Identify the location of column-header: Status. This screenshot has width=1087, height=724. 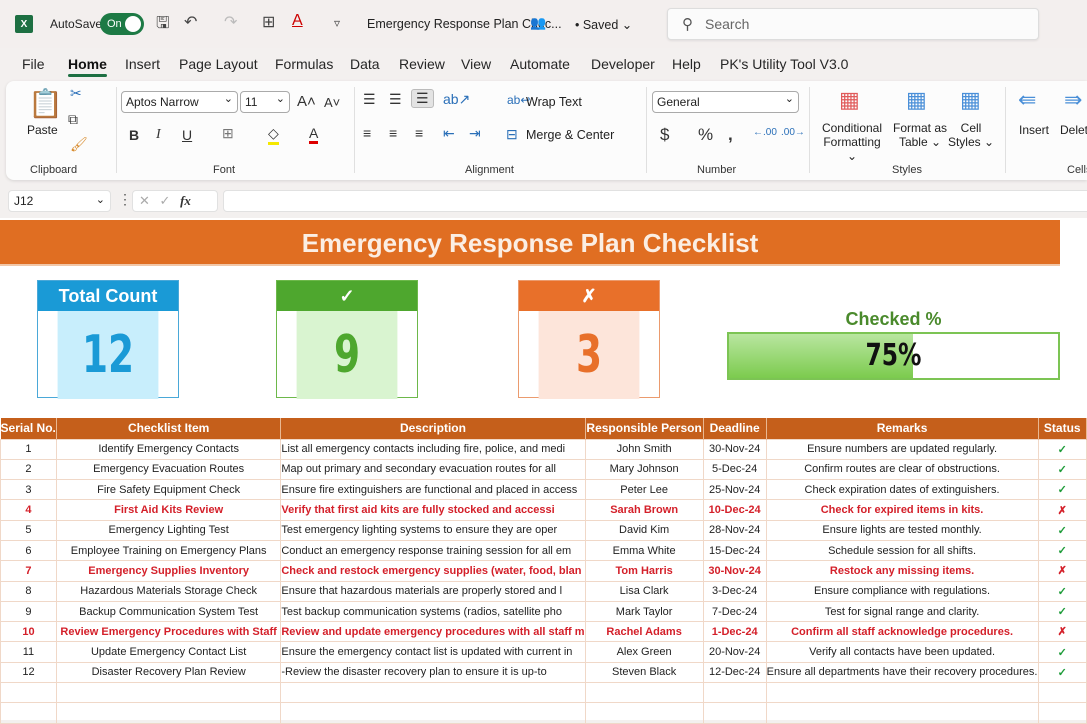
(1062, 428).